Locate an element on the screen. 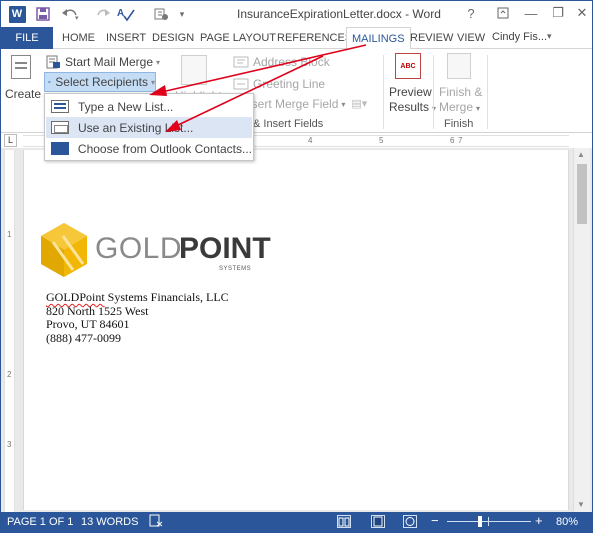  ruler-number: 6 is located at coordinates (452, 140).